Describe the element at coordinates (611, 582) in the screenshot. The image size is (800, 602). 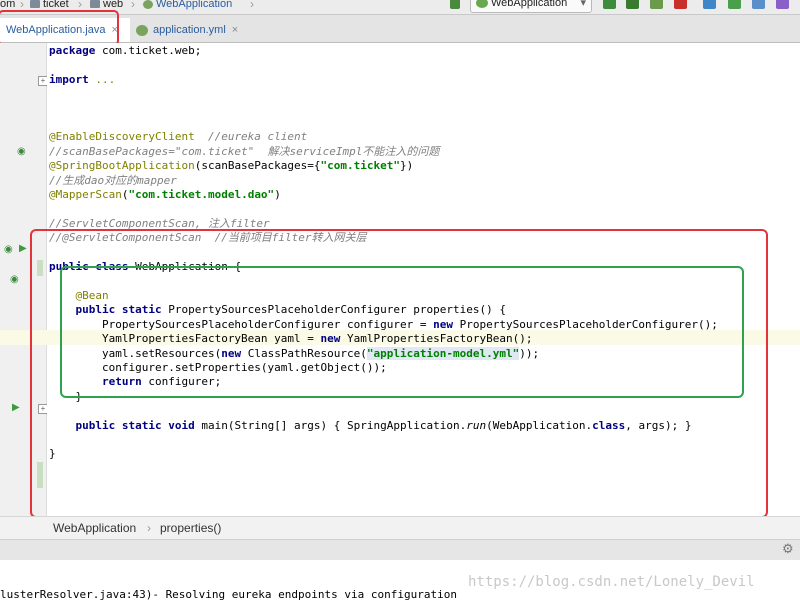
I see `watermark-text: https://blog.csdn.net/Lonely_Devil` at that location.